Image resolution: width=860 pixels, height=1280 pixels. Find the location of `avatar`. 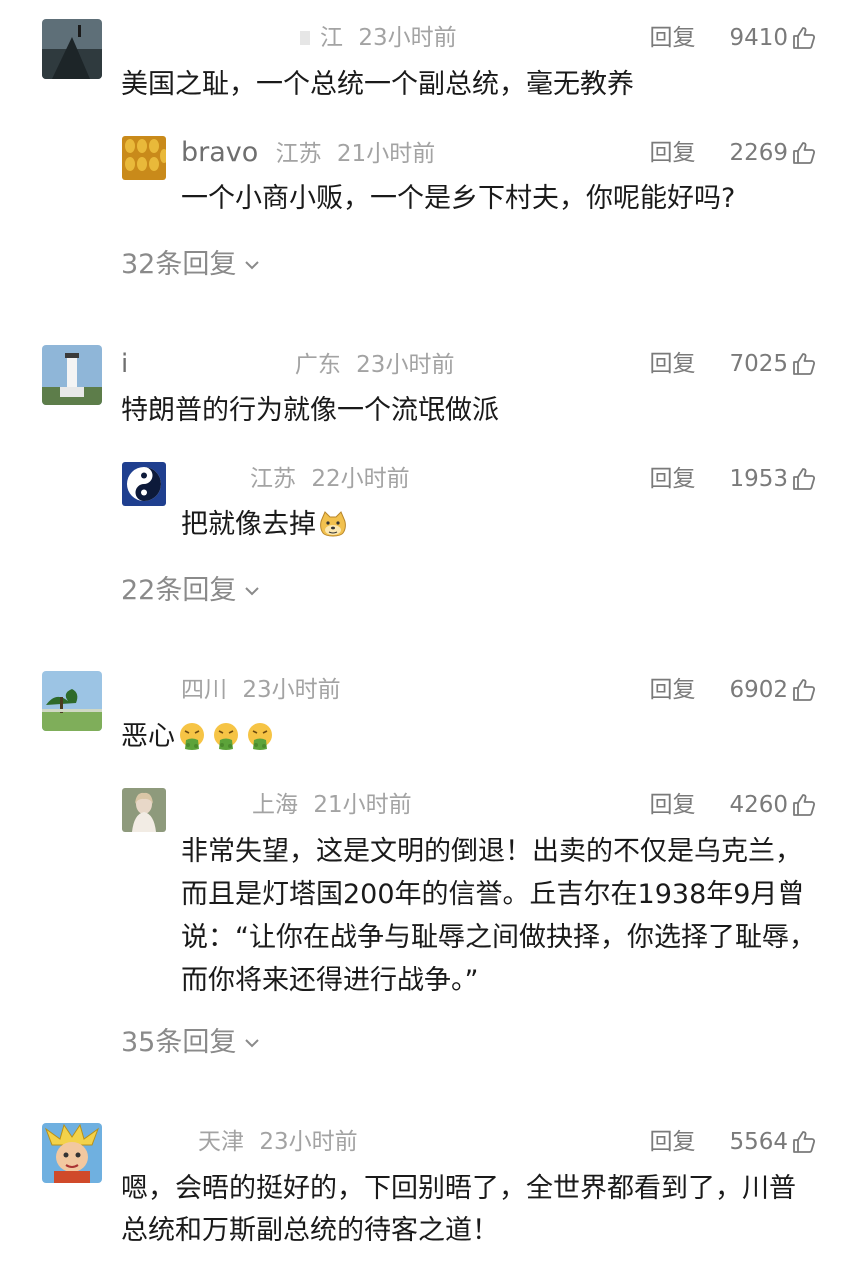

avatar is located at coordinates (72, 1153).